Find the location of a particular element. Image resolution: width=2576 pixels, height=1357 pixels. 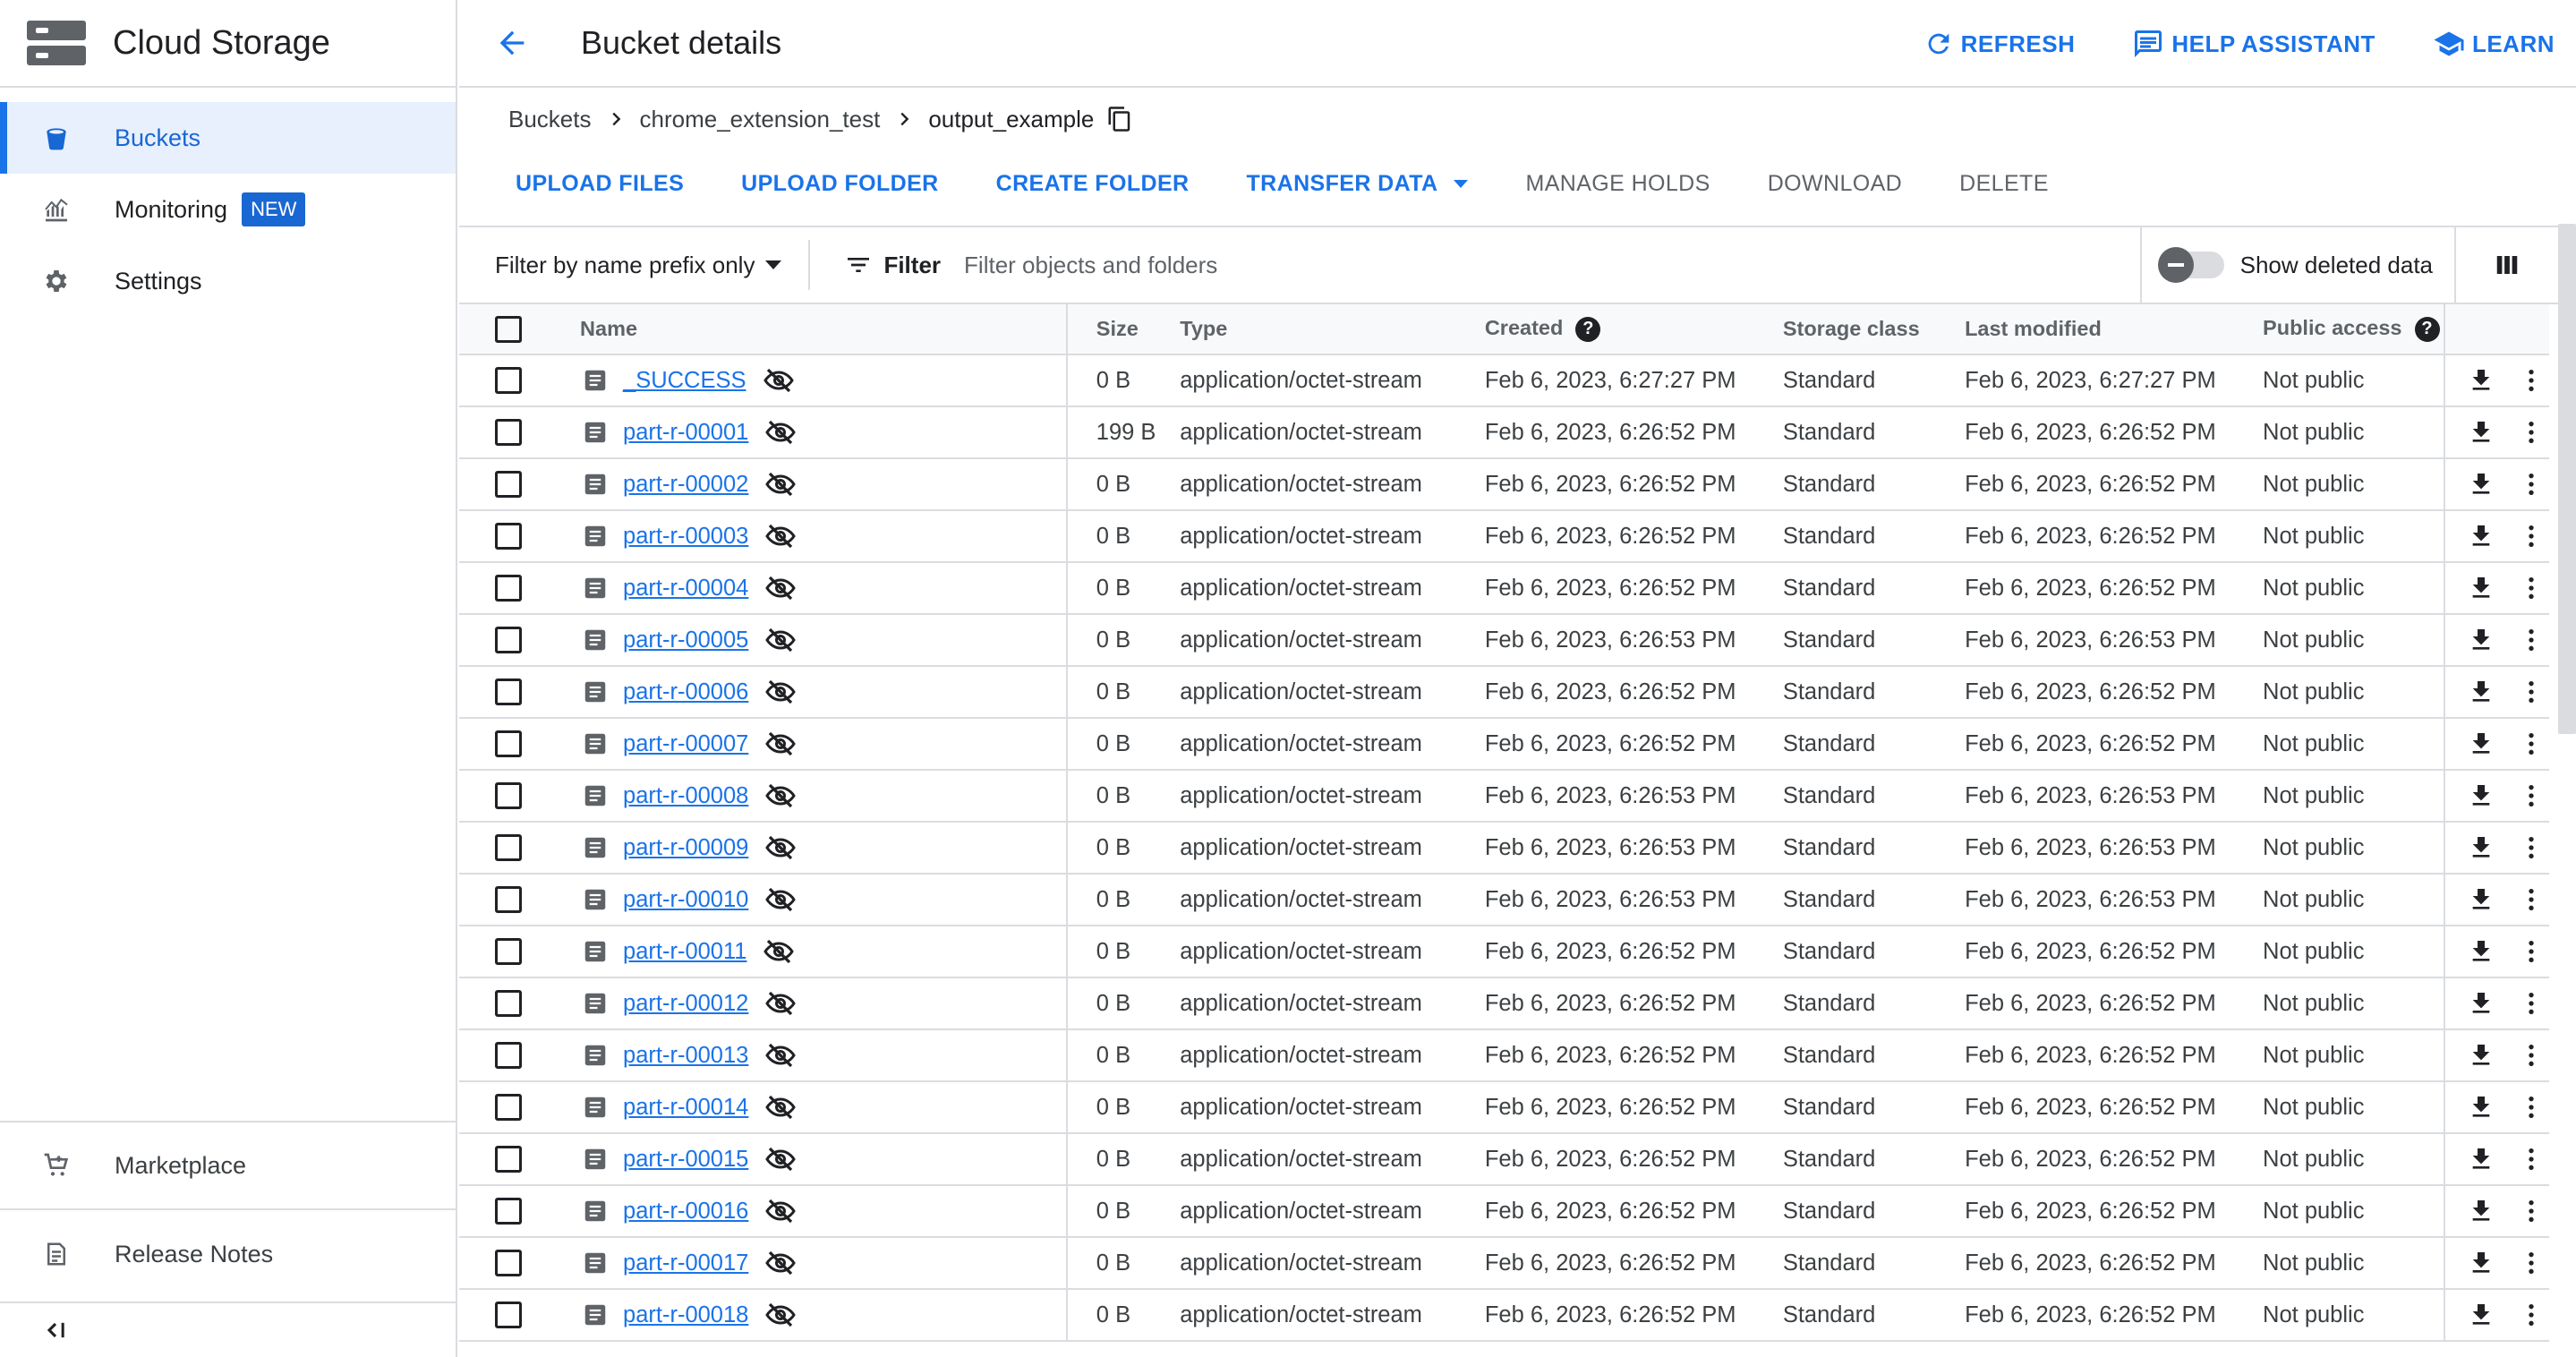

object-name-link: part-r-00004 is located at coordinates (685, 589).